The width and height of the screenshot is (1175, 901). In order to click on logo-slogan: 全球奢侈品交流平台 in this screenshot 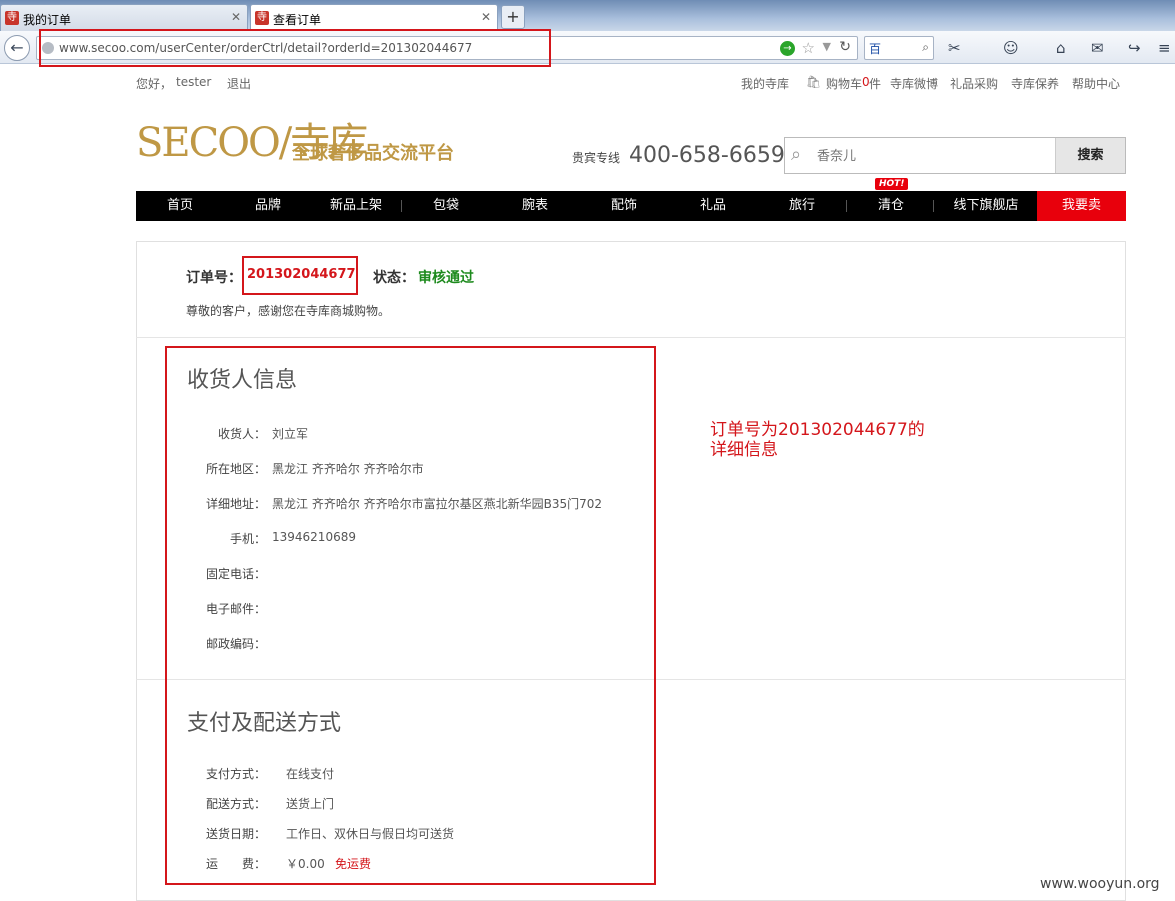, I will do `click(373, 153)`.